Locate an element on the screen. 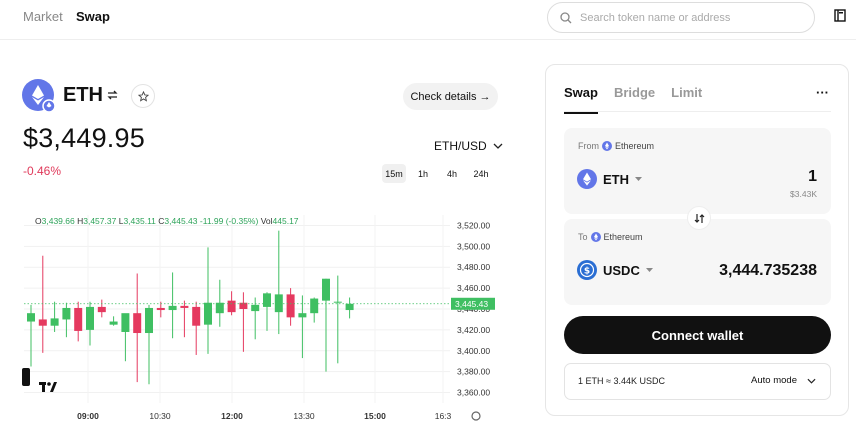 The height and width of the screenshot is (445, 856). interval-4h: 4h is located at coordinates (452, 173).